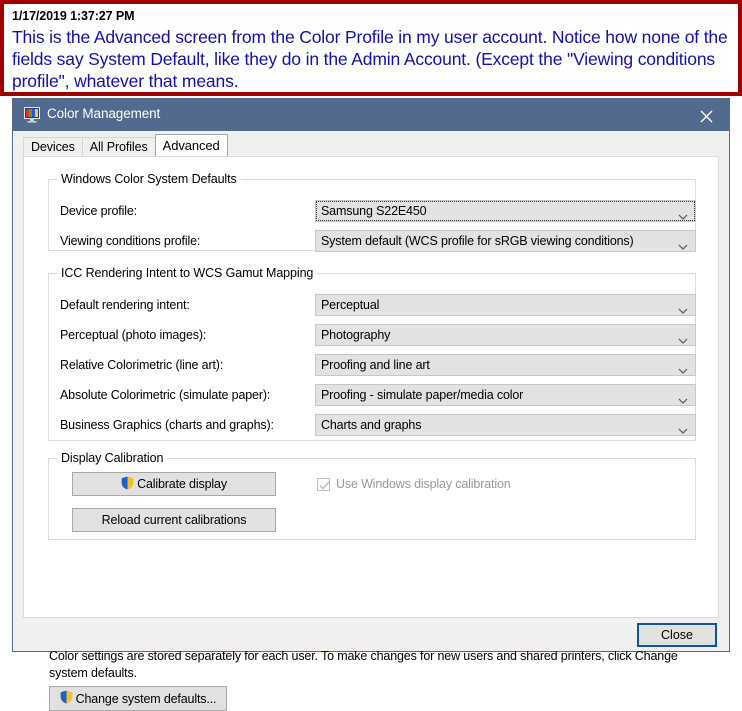 Image resolution: width=742 pixels, height=711 pixels. I want to click on group-legend-wcs-defaults: Windows Color System Defaults, so click(149, 179).